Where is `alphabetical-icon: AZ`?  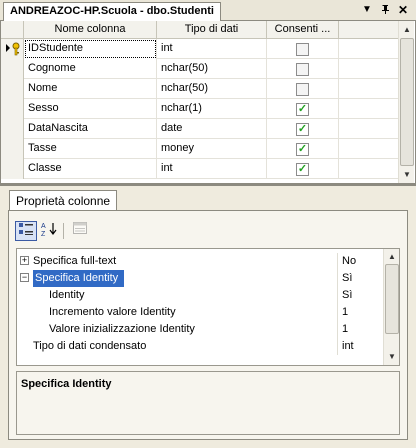 alphabetical-icon: AZ is located at coordinates (50, 231).